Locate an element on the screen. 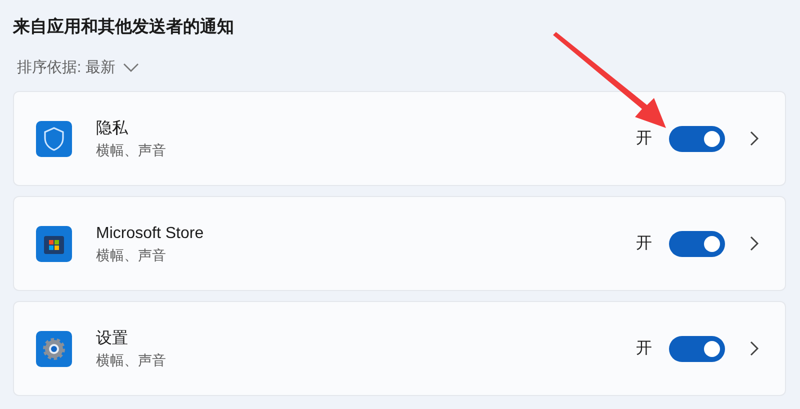  shield-icon is located at coordinates (54, 138).